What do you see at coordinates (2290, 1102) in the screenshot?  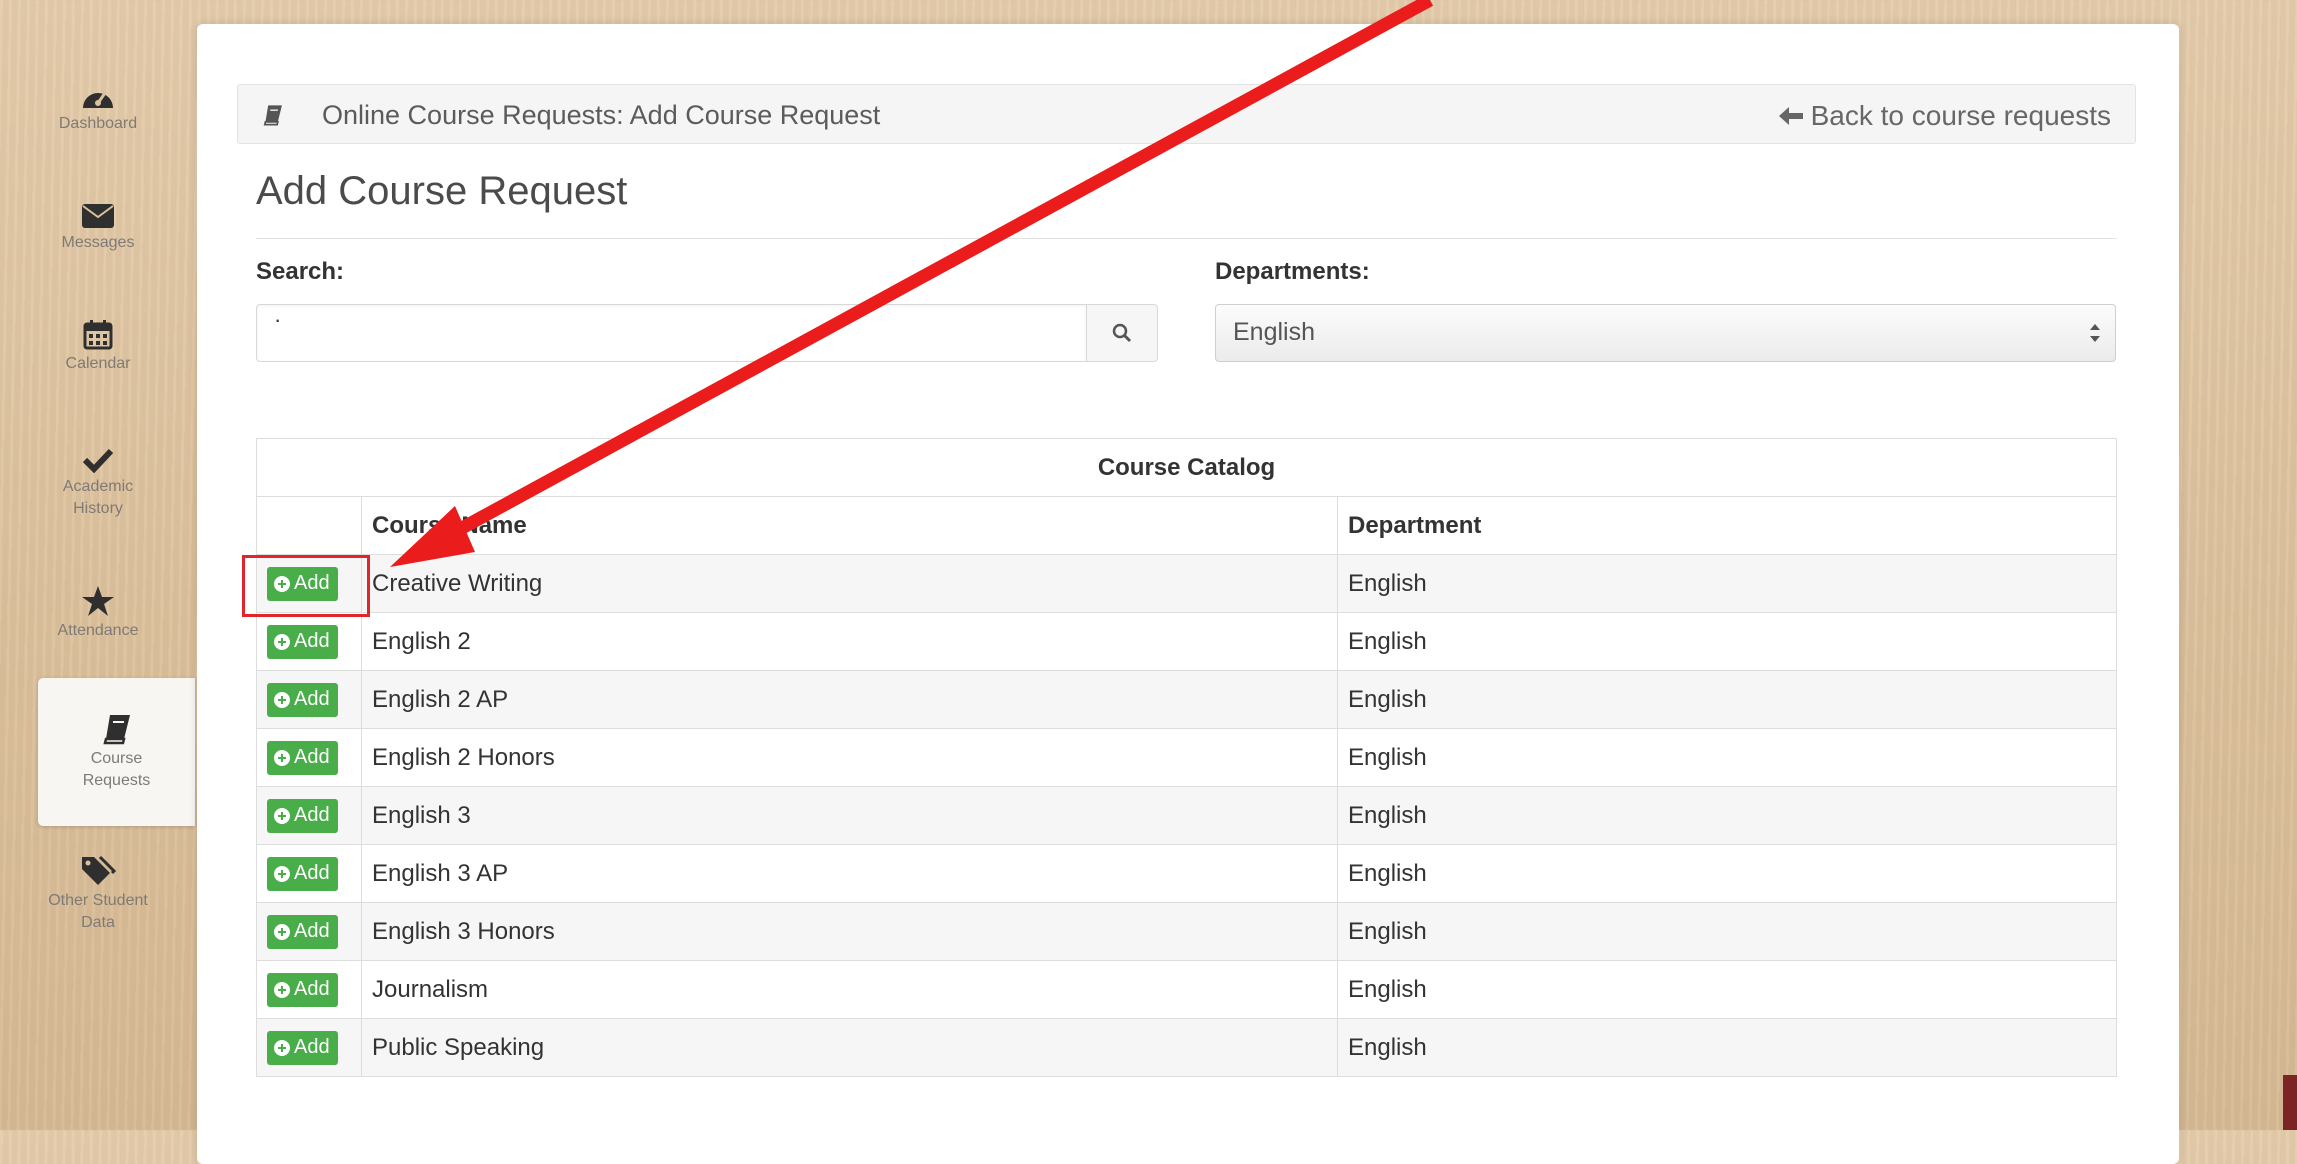 I see `corner-accent` at bounding box center [2290, 1102].